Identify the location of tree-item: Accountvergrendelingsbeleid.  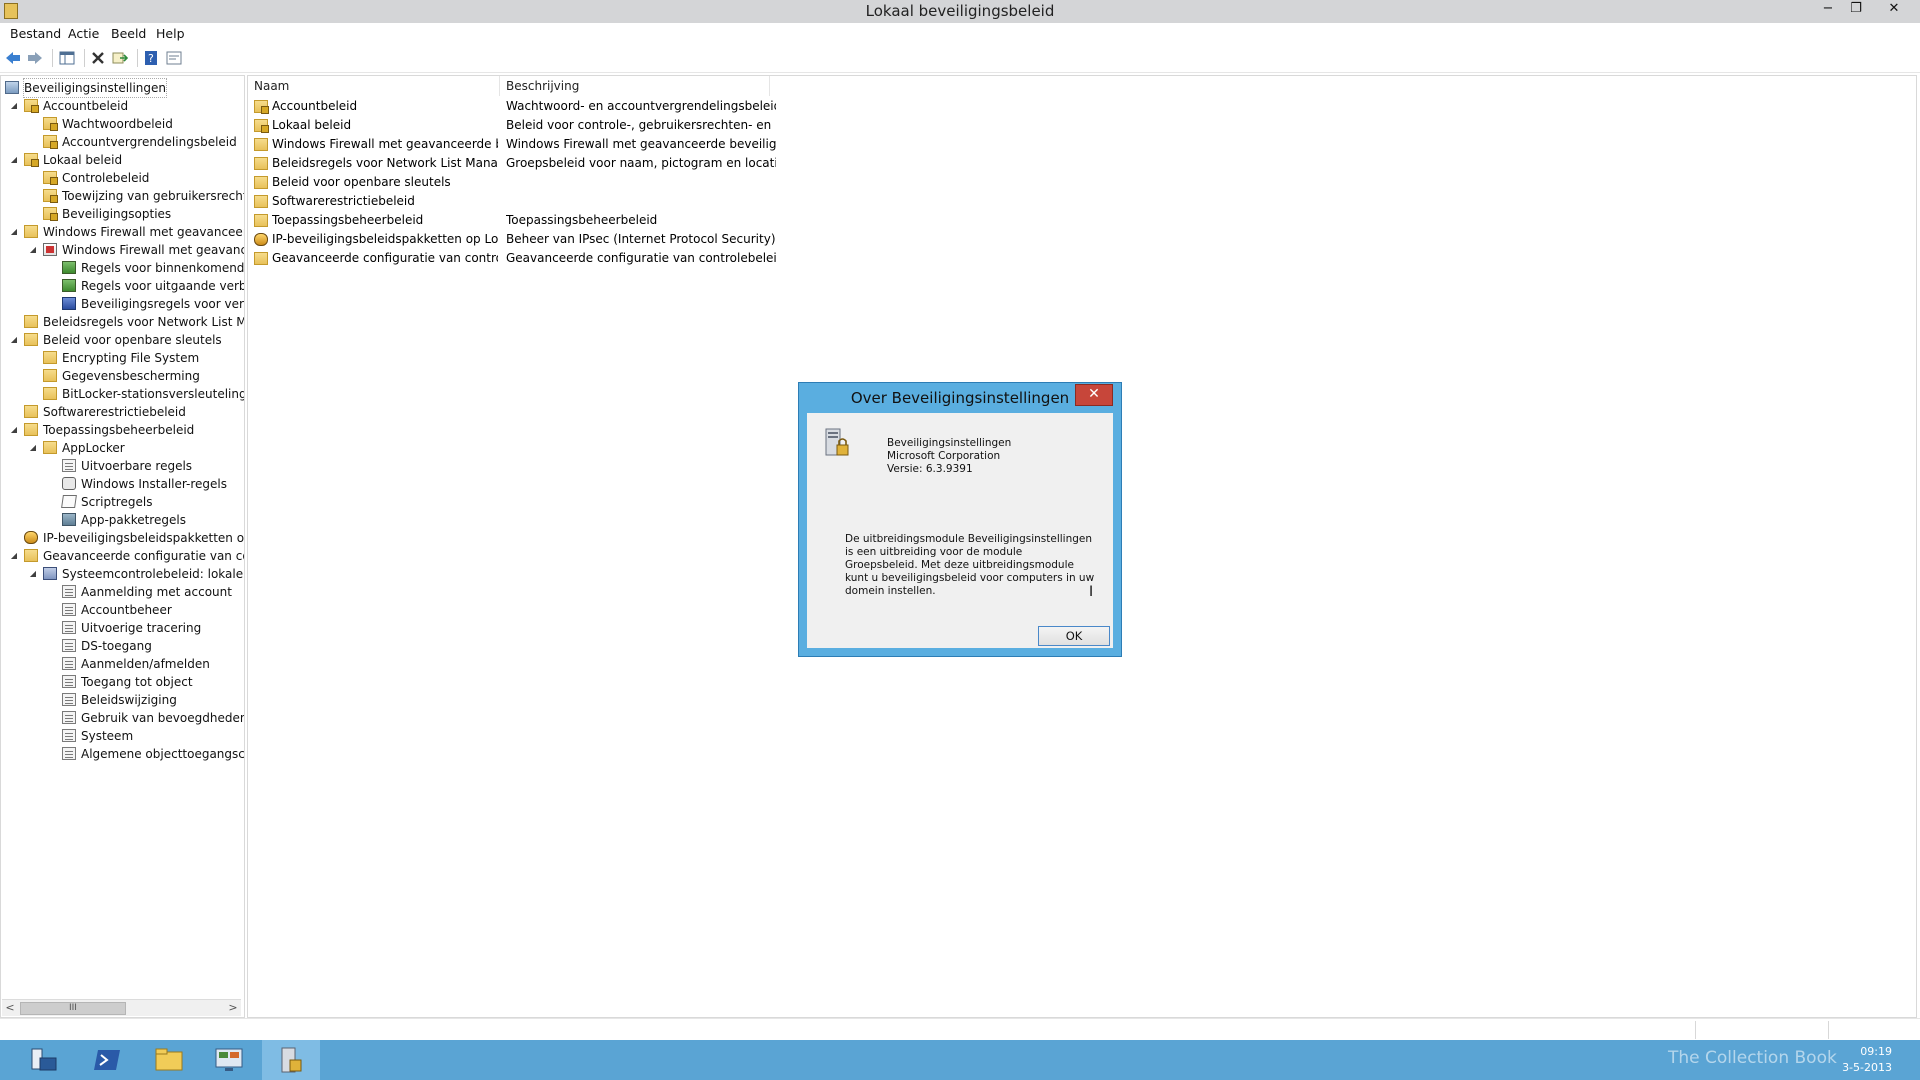
(121, 142).